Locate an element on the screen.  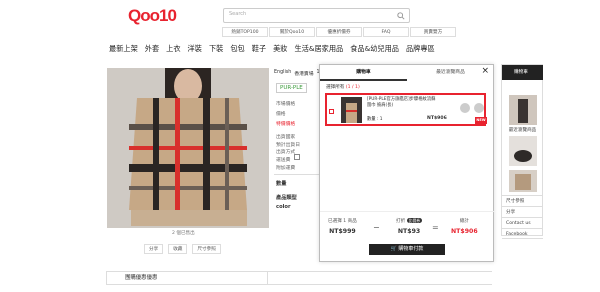
quick-link: 優惠折價券 is located at coordinates (339, 32).